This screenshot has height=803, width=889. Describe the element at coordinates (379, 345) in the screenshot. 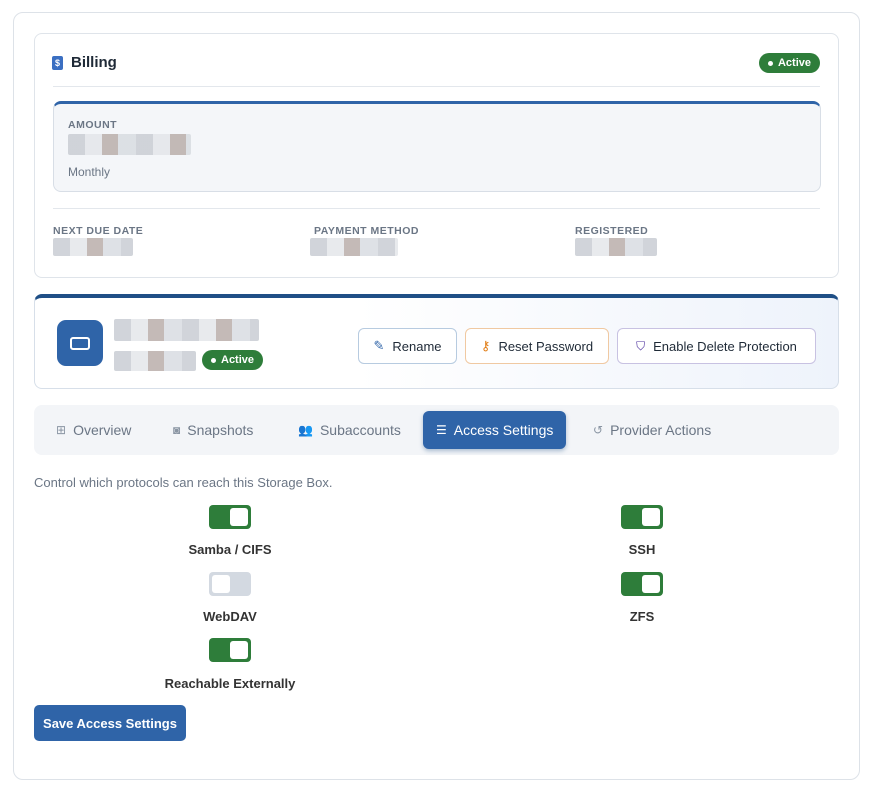

I see `pencil-icon: ✎` at that location.